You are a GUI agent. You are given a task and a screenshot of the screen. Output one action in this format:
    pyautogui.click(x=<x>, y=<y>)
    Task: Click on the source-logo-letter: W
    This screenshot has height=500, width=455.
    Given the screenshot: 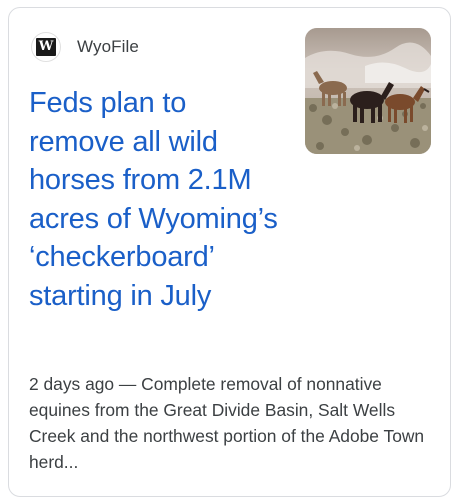 What is the action you would take?
    pyautogui.click(x=46, y=47)
    